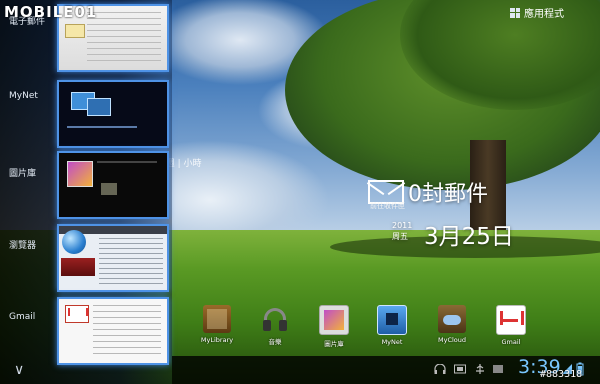 The width and height of the screenshot is (600, 384). Describe the element at coordinates (78, 267) in the screenshot. I see `page-image` at that location.